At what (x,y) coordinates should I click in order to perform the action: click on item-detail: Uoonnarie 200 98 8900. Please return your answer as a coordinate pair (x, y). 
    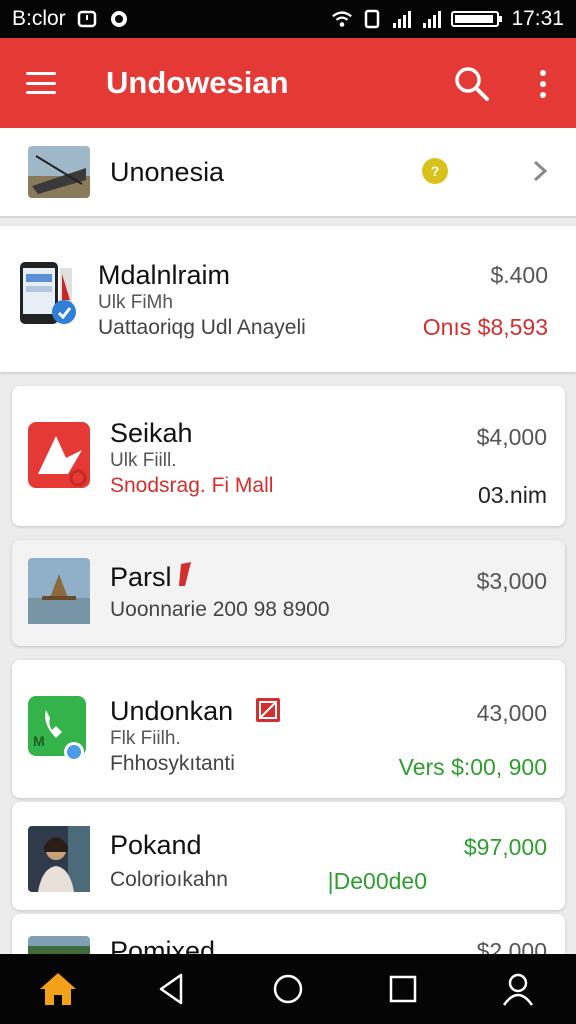
    Looking at the image, I should click on (220, 609).